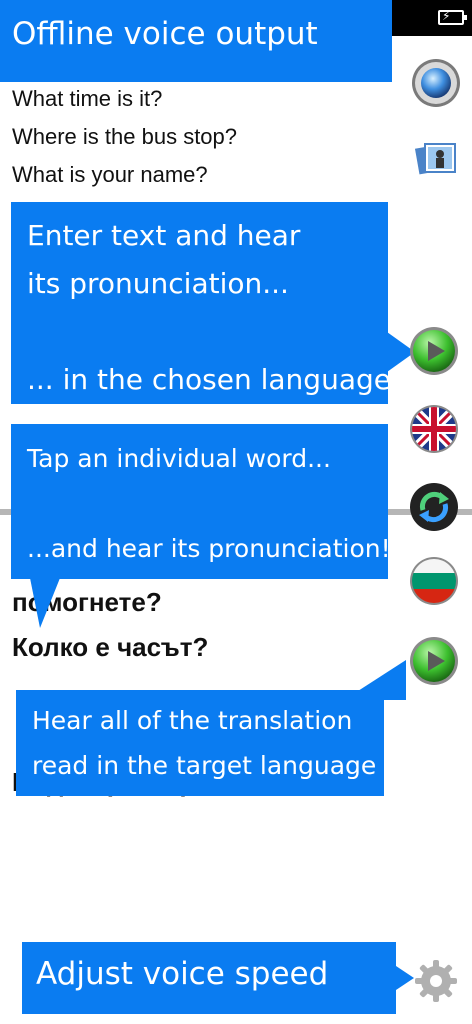 Image resolution: width=472 pixels, height=1024 pixels. I want to click on gear-icon, so click(436, 981).